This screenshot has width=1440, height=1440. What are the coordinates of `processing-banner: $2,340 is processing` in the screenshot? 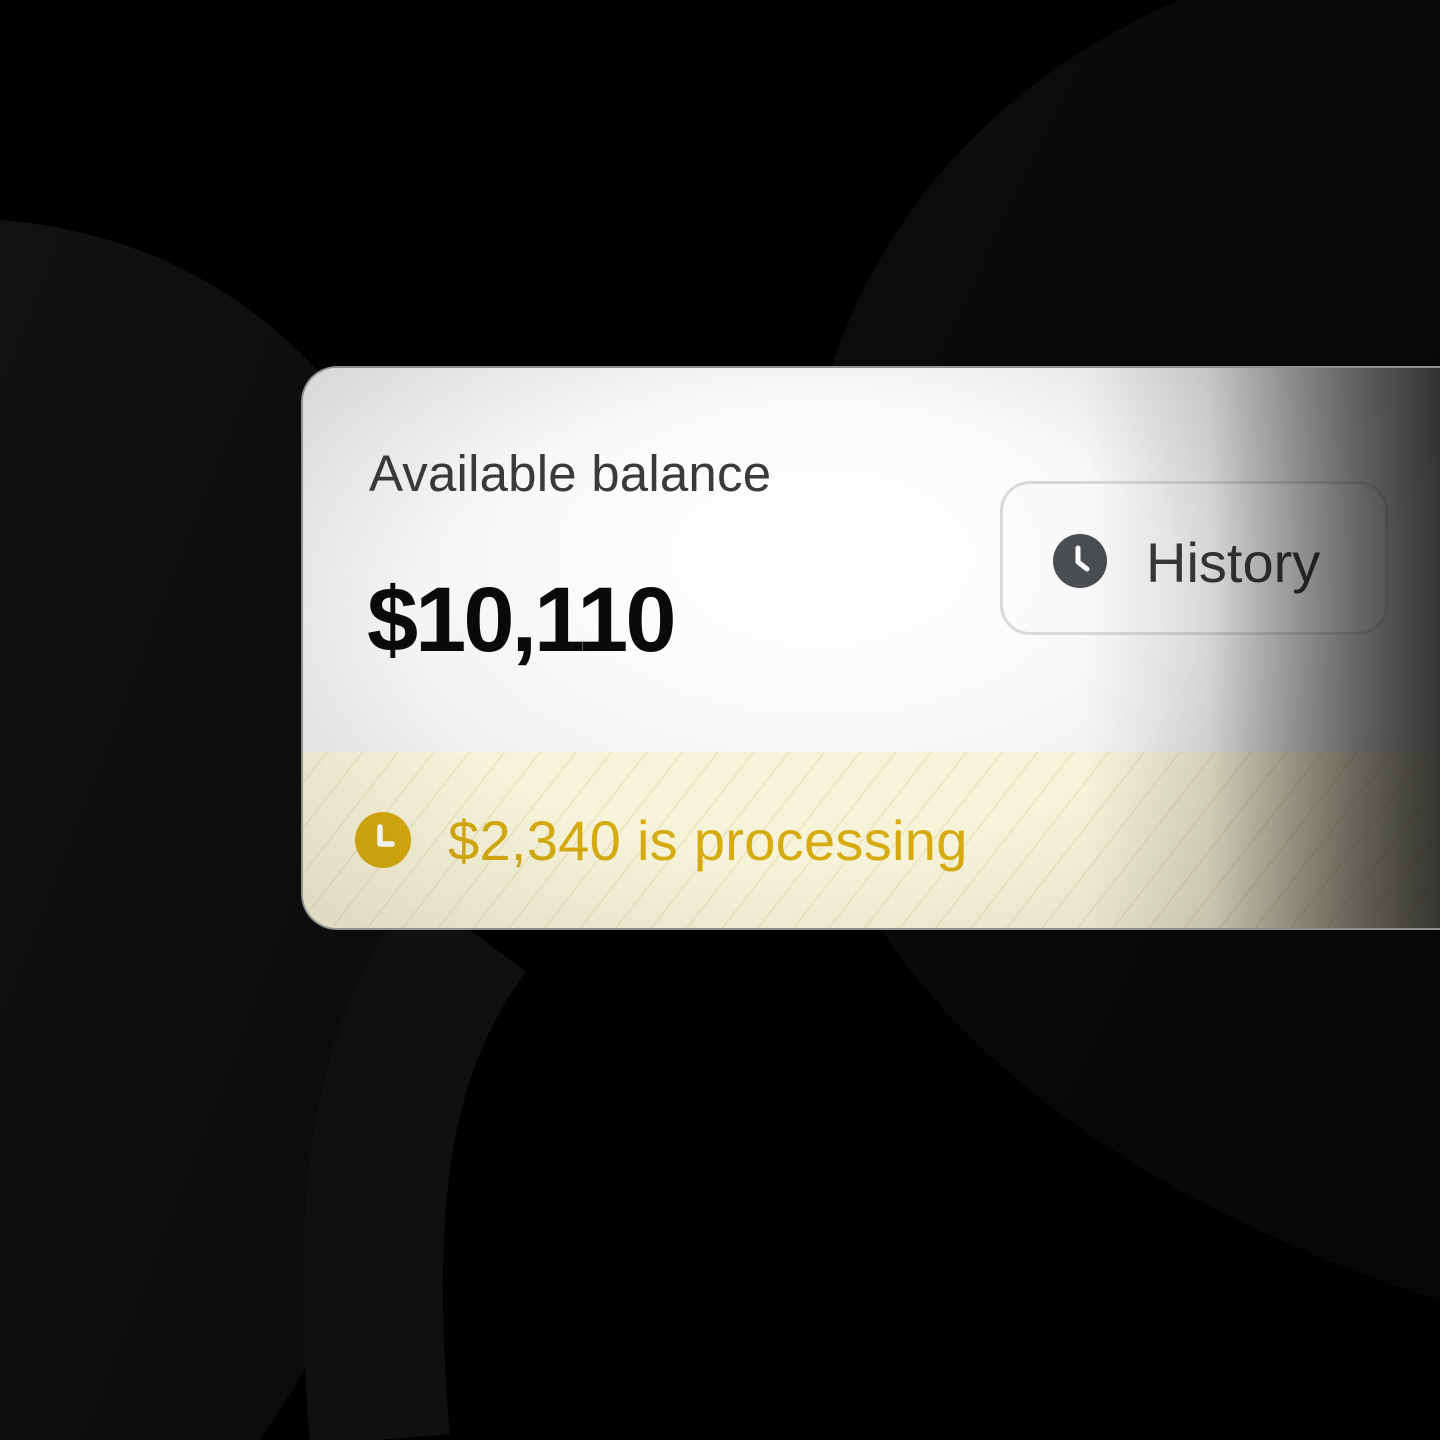 It's located at (871, 840).